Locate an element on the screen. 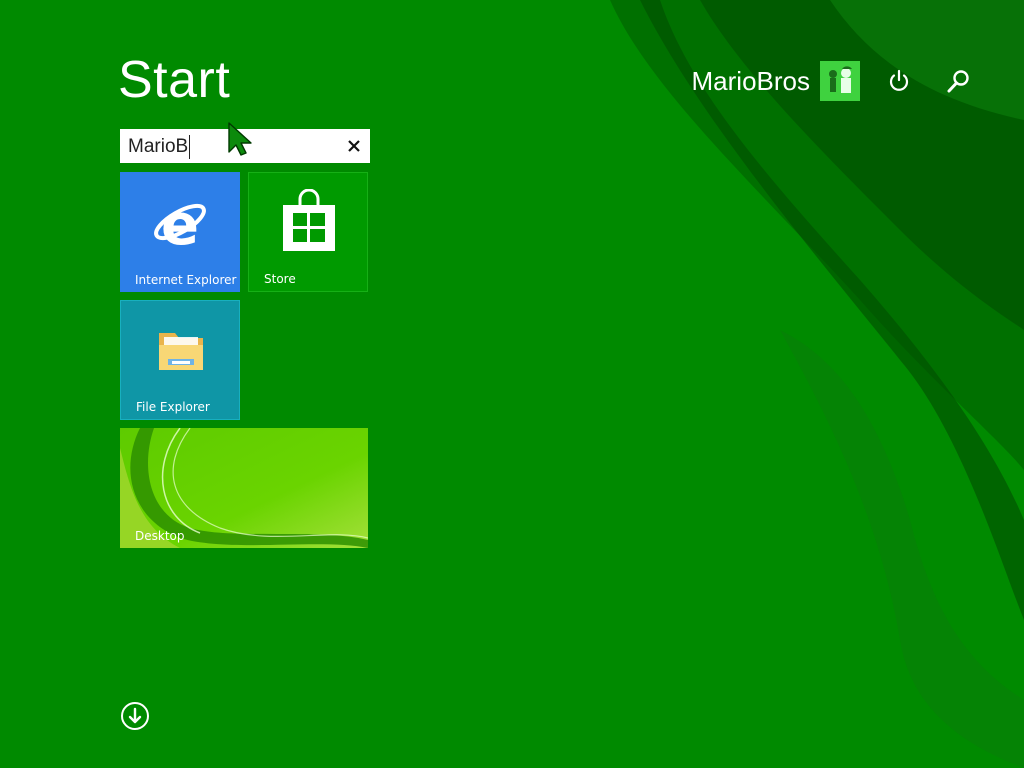 The width and height of the screenshot is (1024, 768). start-title: Start is located at coordinates (174, 80).